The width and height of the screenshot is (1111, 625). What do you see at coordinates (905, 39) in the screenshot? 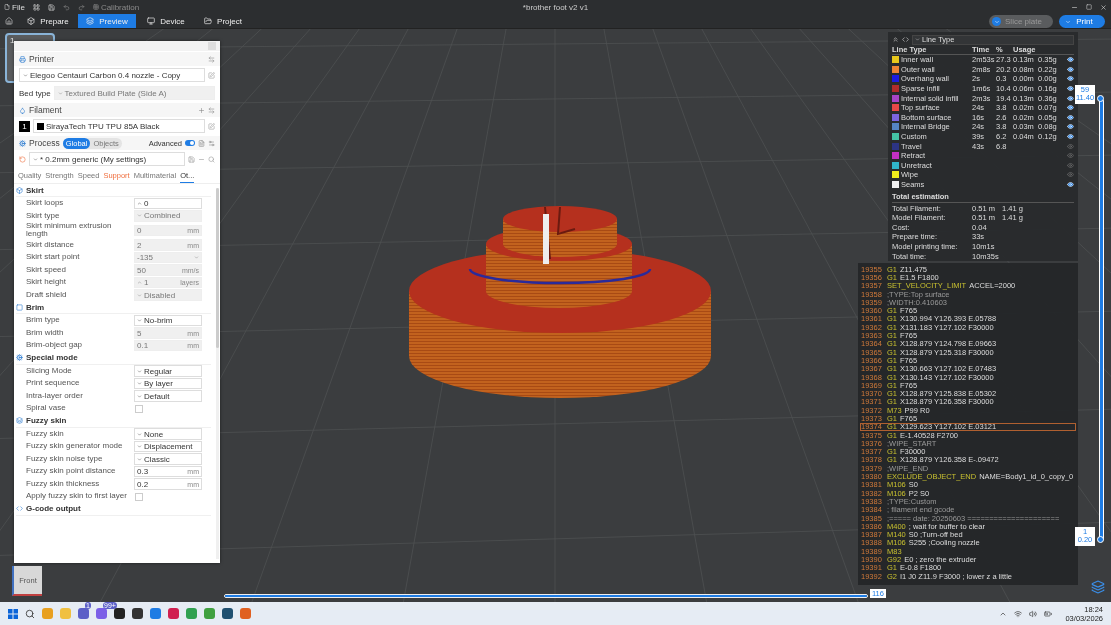
I see `code-icon` at bounding box center [905, 39].